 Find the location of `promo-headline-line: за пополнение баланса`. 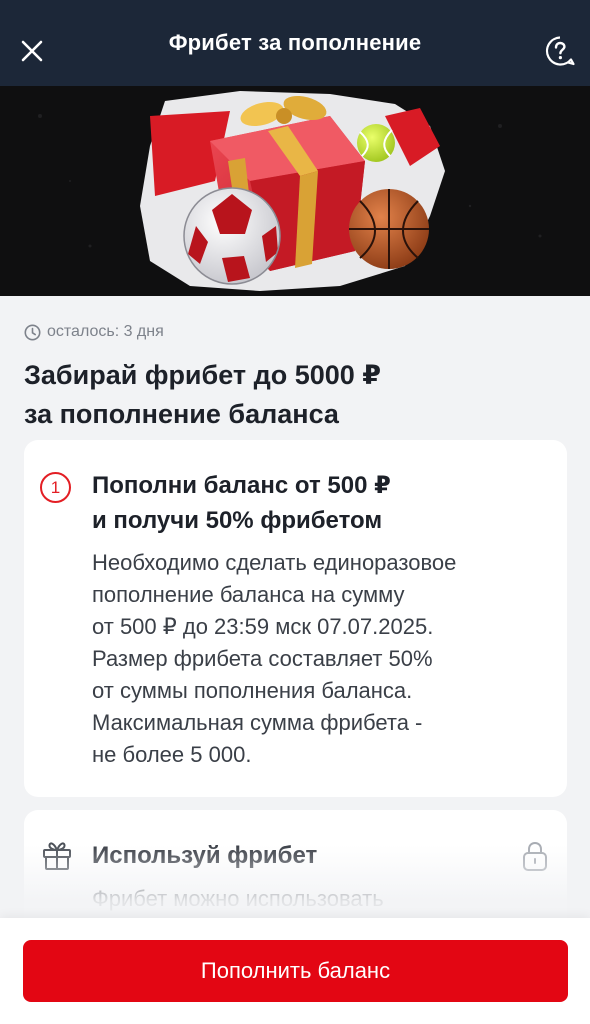

promo-headline-line: за пополнение баланса is located at coordinates (181, 414).